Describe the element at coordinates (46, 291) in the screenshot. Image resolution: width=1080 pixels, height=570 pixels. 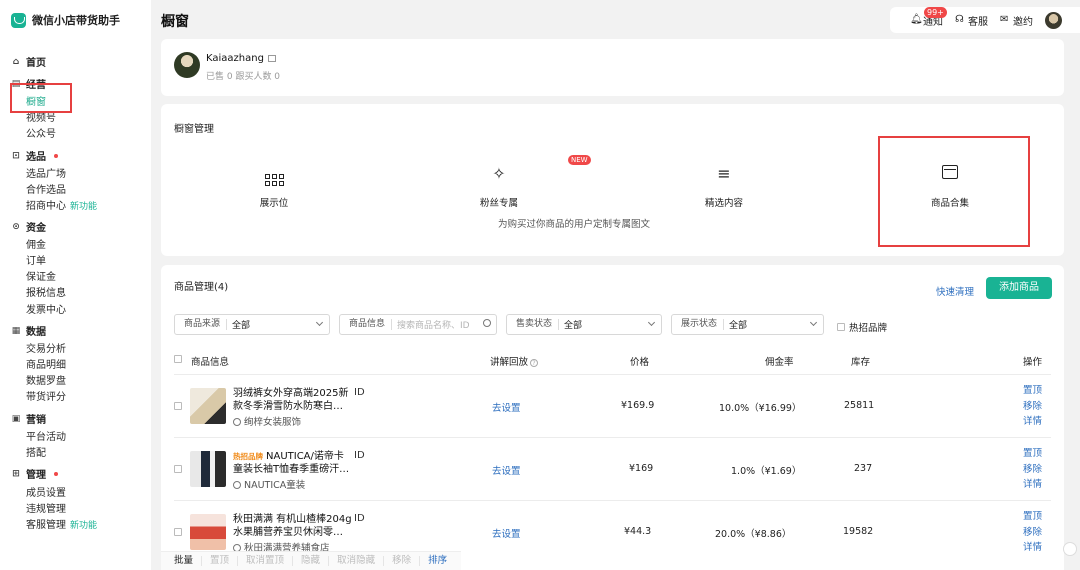
I see `sidebar-item-tax: 报税信息` at that location.